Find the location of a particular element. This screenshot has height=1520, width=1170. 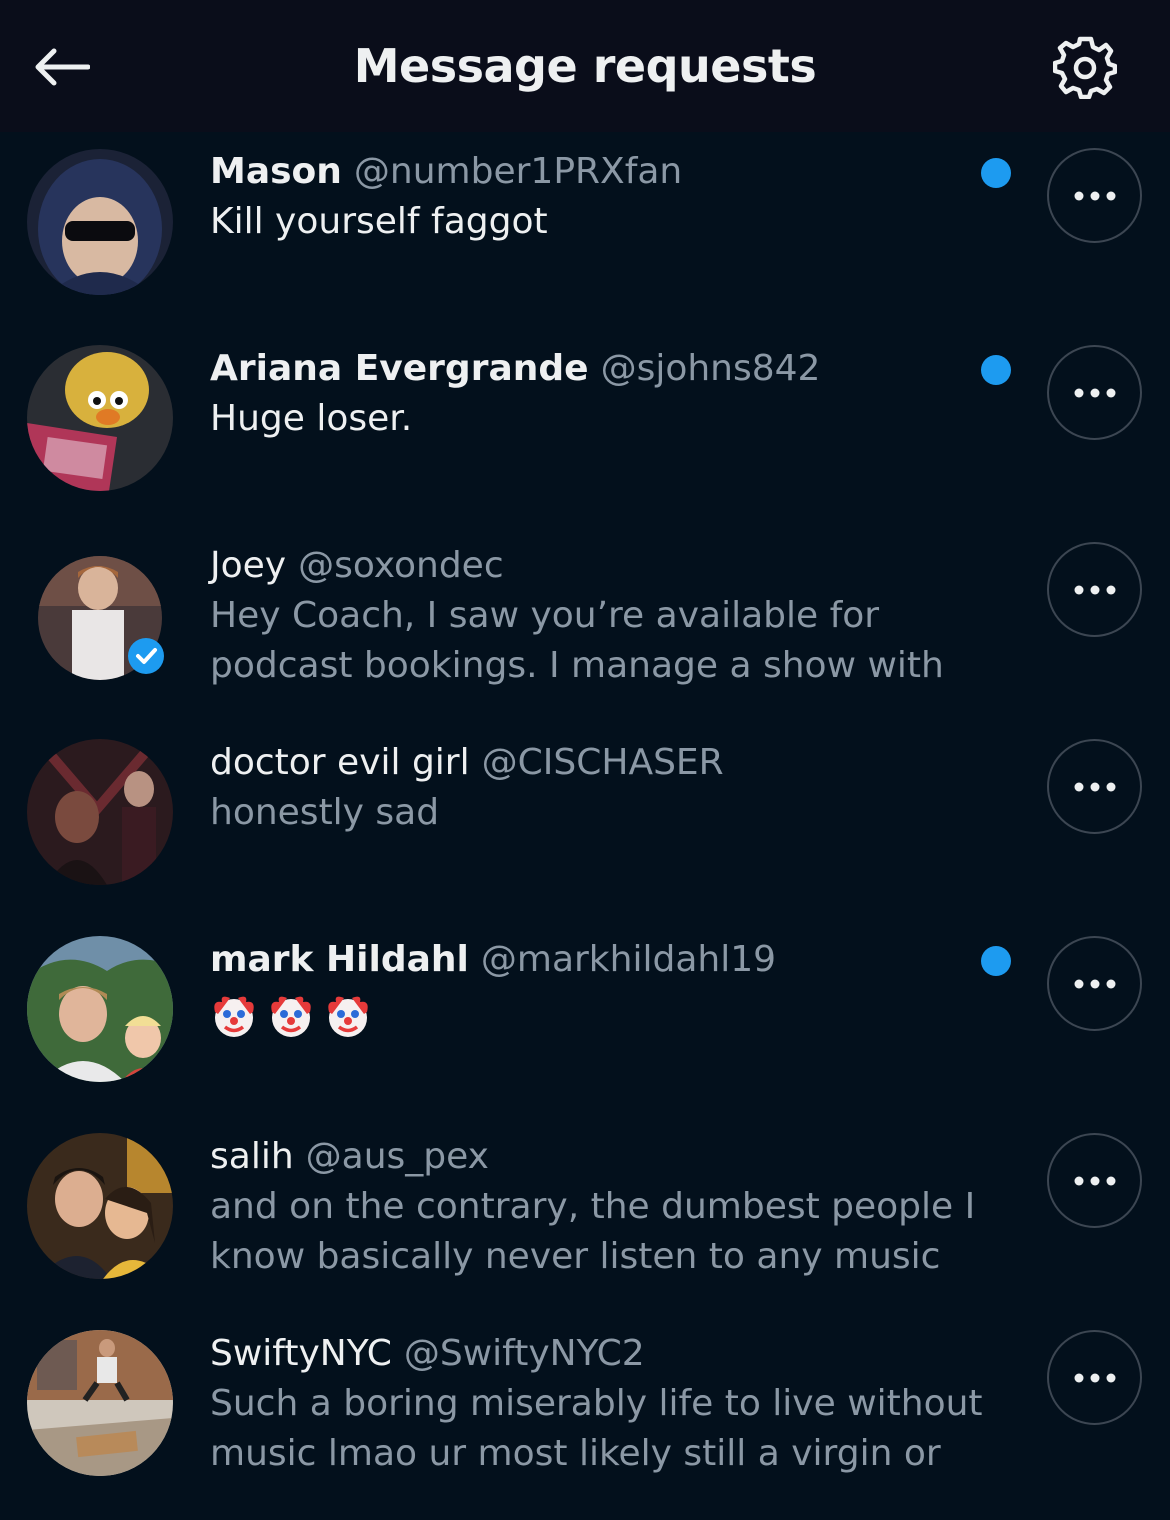

top-bar: Message requests is located at coordinates (585, 66).